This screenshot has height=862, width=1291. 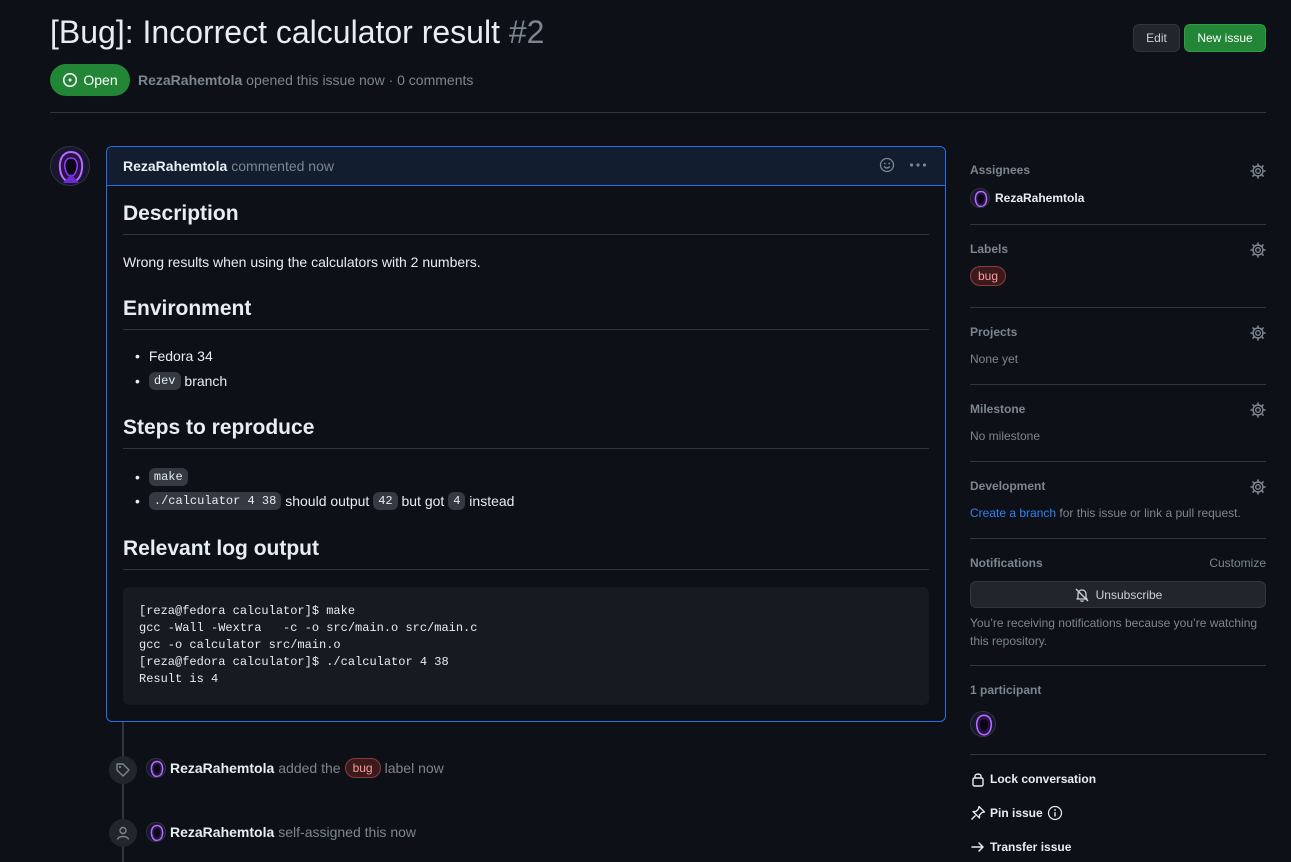 I want to click on info-icon, so click(x=1055, y=813).